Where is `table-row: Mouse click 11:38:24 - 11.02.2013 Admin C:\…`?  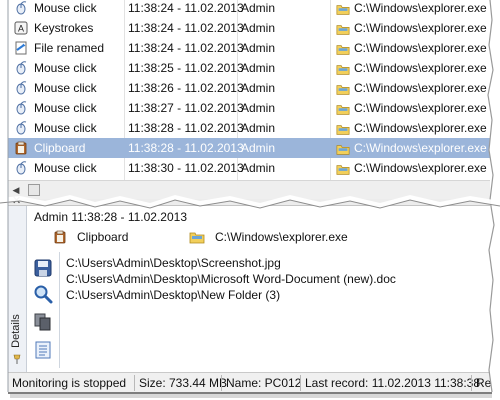 table-row: Mouse click 11:38:24 - 11.02.2013 Admin C:\… is located at coordinates (249, 9).